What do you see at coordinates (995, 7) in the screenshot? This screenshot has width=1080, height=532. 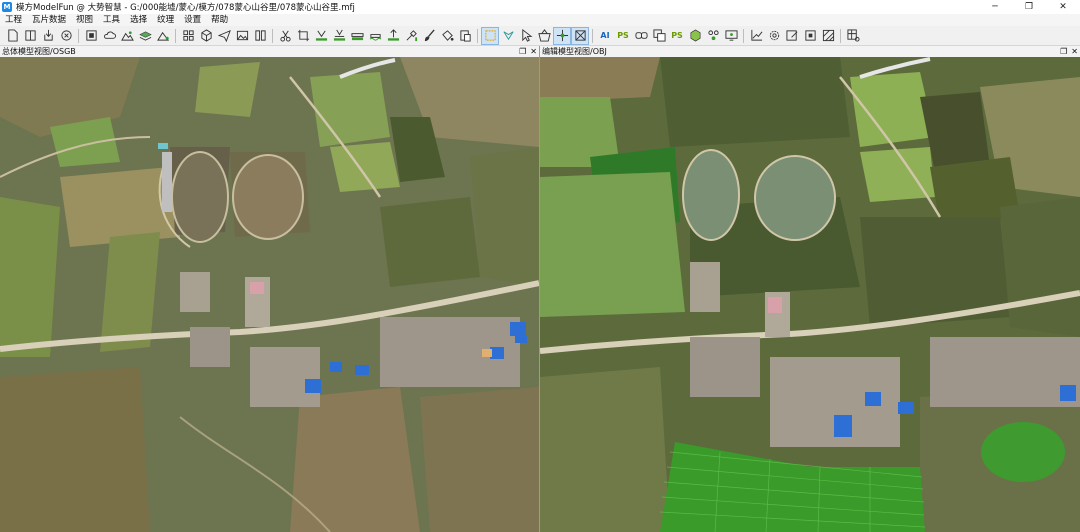 I see `minimize-button: ─` at bounding box center [995, 7].